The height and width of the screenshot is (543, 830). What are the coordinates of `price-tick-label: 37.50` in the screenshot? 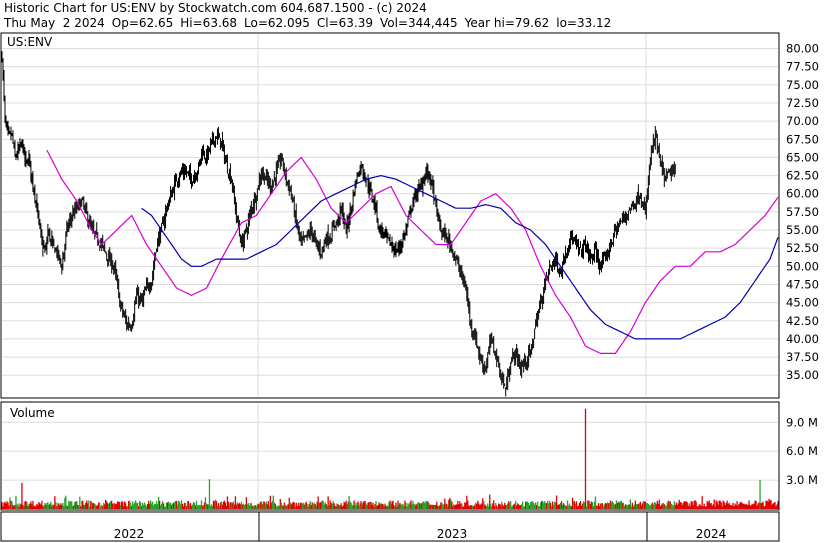 It's located at (802, 357).